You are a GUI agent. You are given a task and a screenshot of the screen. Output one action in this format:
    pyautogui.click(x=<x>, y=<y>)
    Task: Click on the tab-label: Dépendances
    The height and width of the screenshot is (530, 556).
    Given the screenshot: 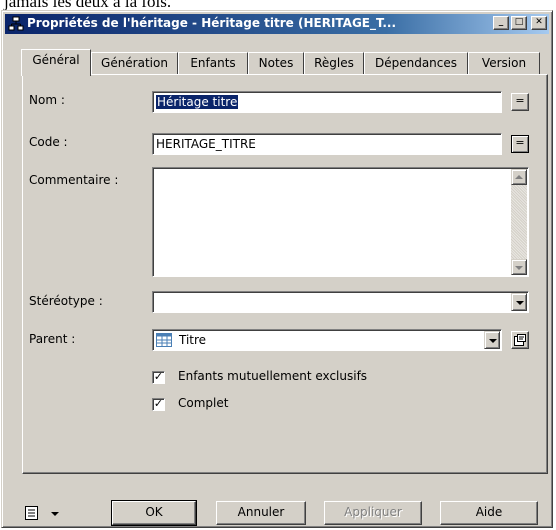 What is the action you would take?
    pyautogui.click(x=416, y=63)
    